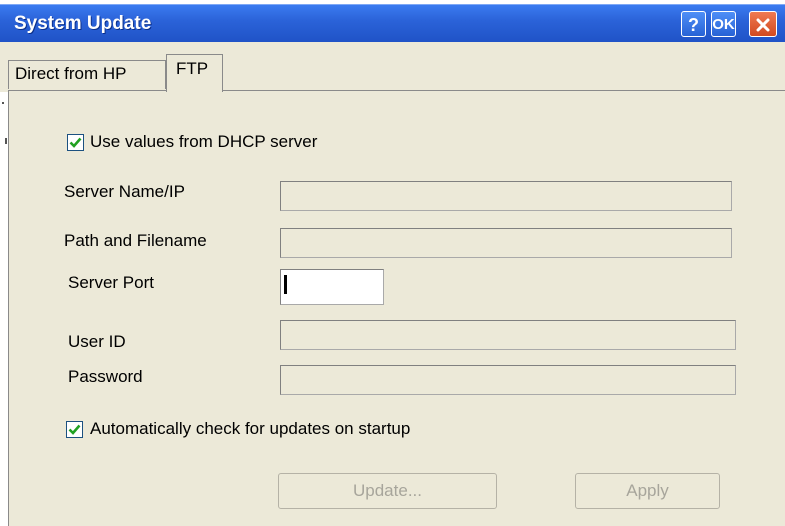  I want to click on close-button, so click(763, 24).